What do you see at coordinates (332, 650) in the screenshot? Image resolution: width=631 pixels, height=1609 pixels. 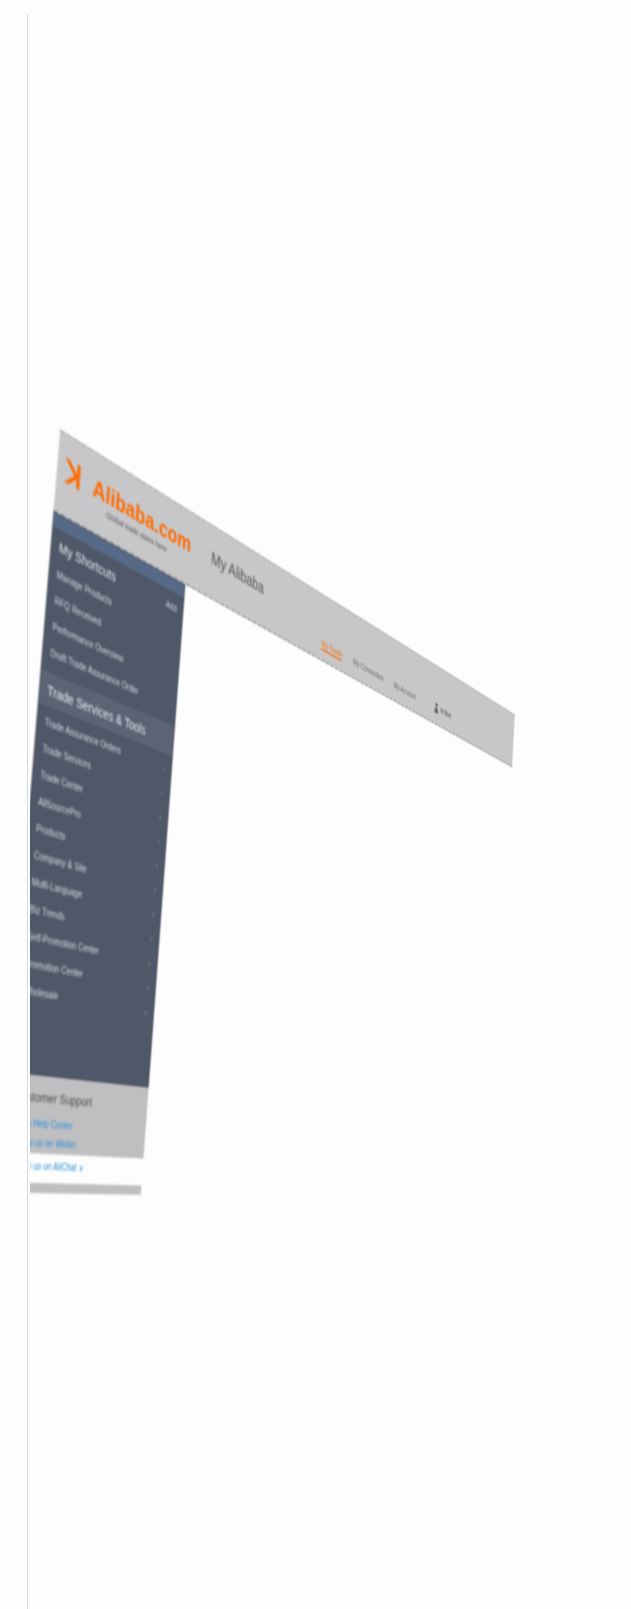 I see `tab-my-trade: My Trade` at bounding box center [332, 650].